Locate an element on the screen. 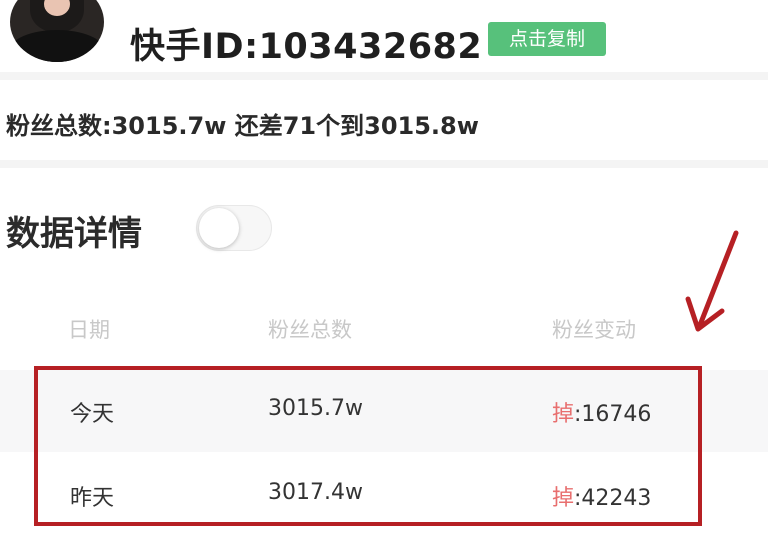 Image resolution: width=768 pixels, height=534 pixels. fans-summary: 粉丝总数:3015.7w 还差71个到3015.8w is located at coordinates (242, 126).